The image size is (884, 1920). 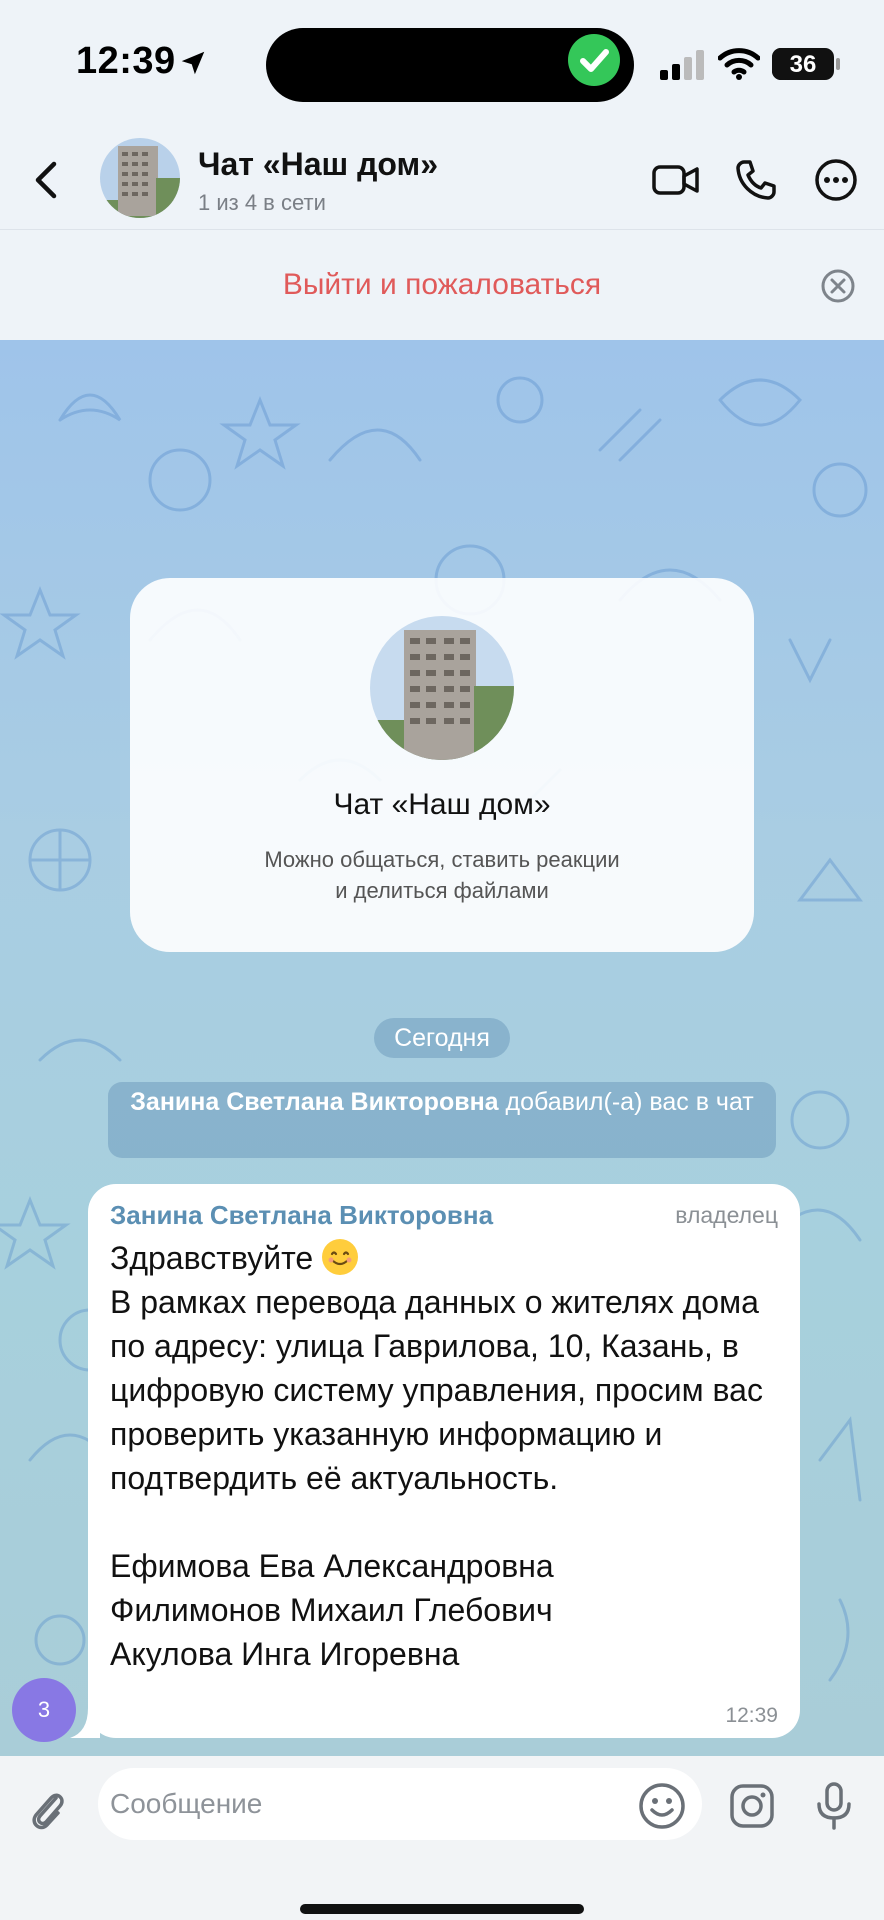 I want to click on message-sender: Занина Светлана Викторовна, so click(x=301, y=1215).